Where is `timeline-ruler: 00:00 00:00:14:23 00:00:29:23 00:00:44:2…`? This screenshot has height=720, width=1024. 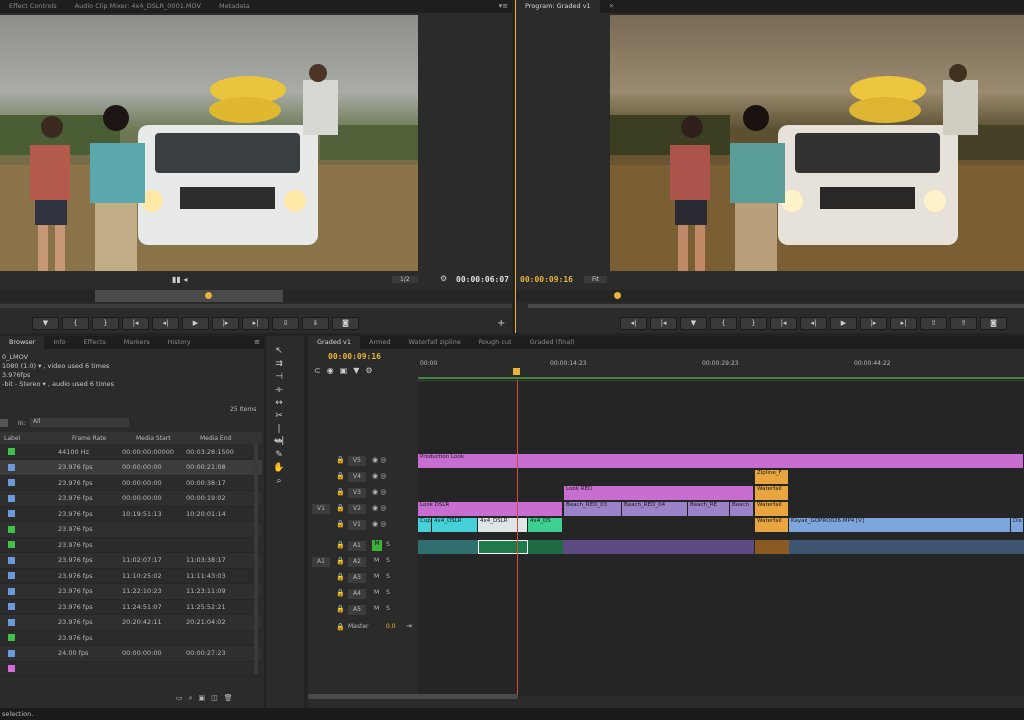 timeline-ruler: 00:00 00:00:14:23 00:00:29:23 00:00:44:2… is located at coordinates (721, 368).